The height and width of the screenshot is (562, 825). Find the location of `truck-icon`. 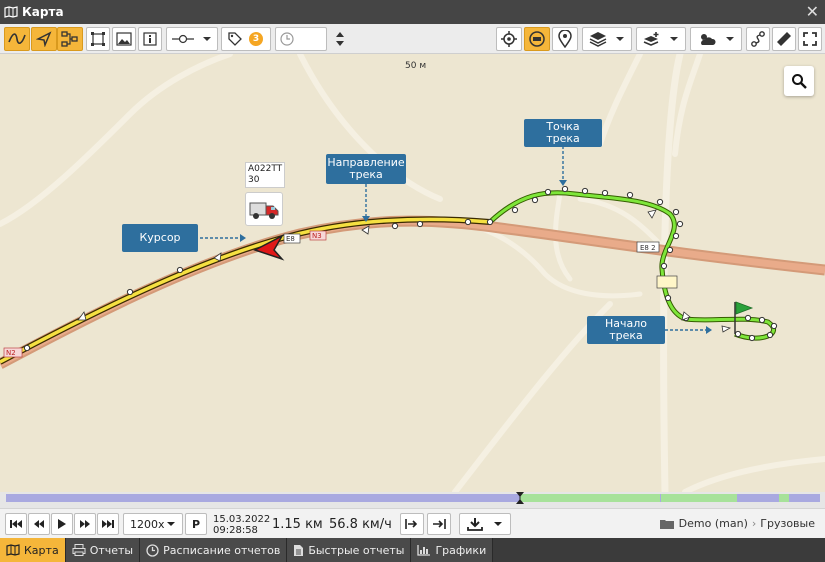

truck-icon is located at coordinates (264, 210).